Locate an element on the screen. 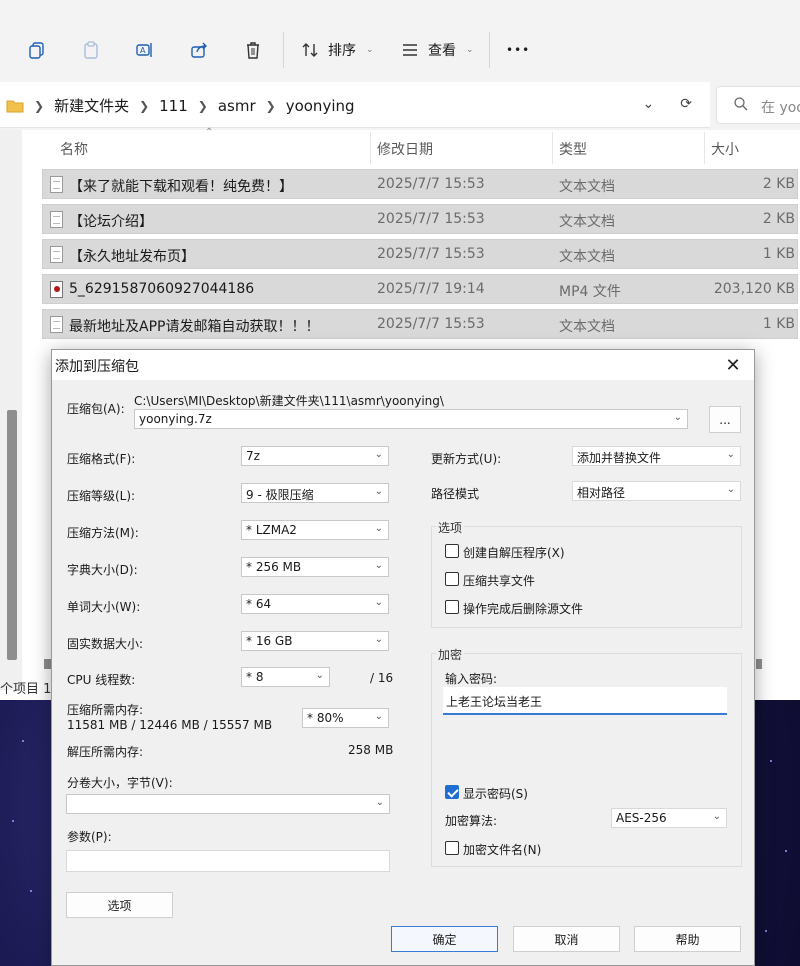 The height and width of the screenshot is (966, 800). sort-label: 排序 is located at coordinates (342, 51).